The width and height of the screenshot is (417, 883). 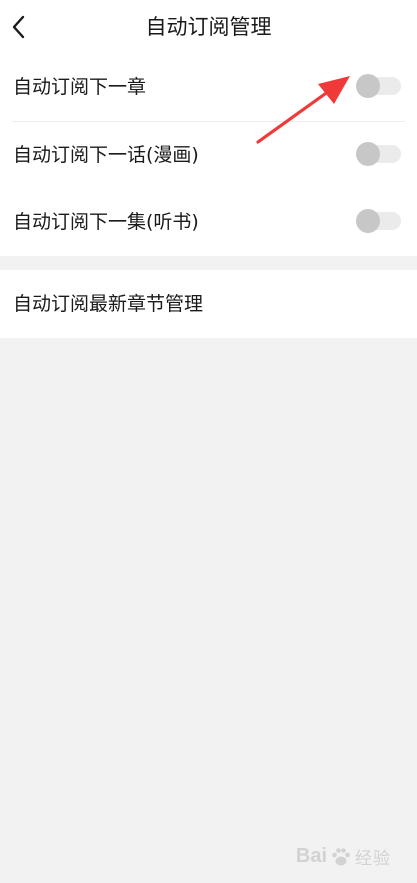 What do you see at coordinates (80, 87) in the screenshot?
I see `setting-label: 自动订阅下一章` at bounding box center [80, 87].